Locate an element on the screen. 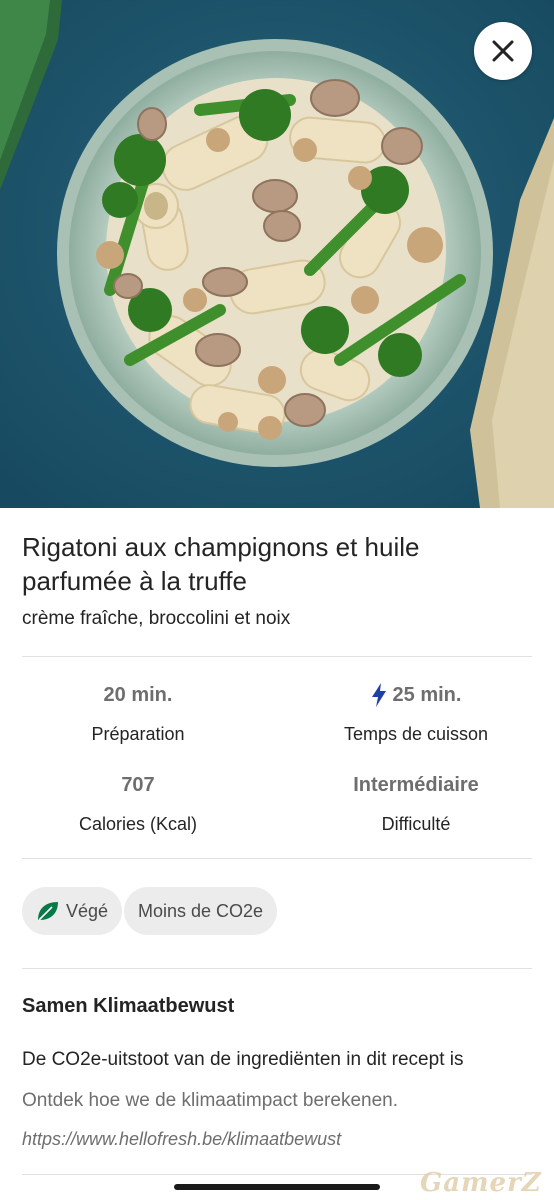  difficulty-value: Intermédiaire is located at coordinates (416, 785).